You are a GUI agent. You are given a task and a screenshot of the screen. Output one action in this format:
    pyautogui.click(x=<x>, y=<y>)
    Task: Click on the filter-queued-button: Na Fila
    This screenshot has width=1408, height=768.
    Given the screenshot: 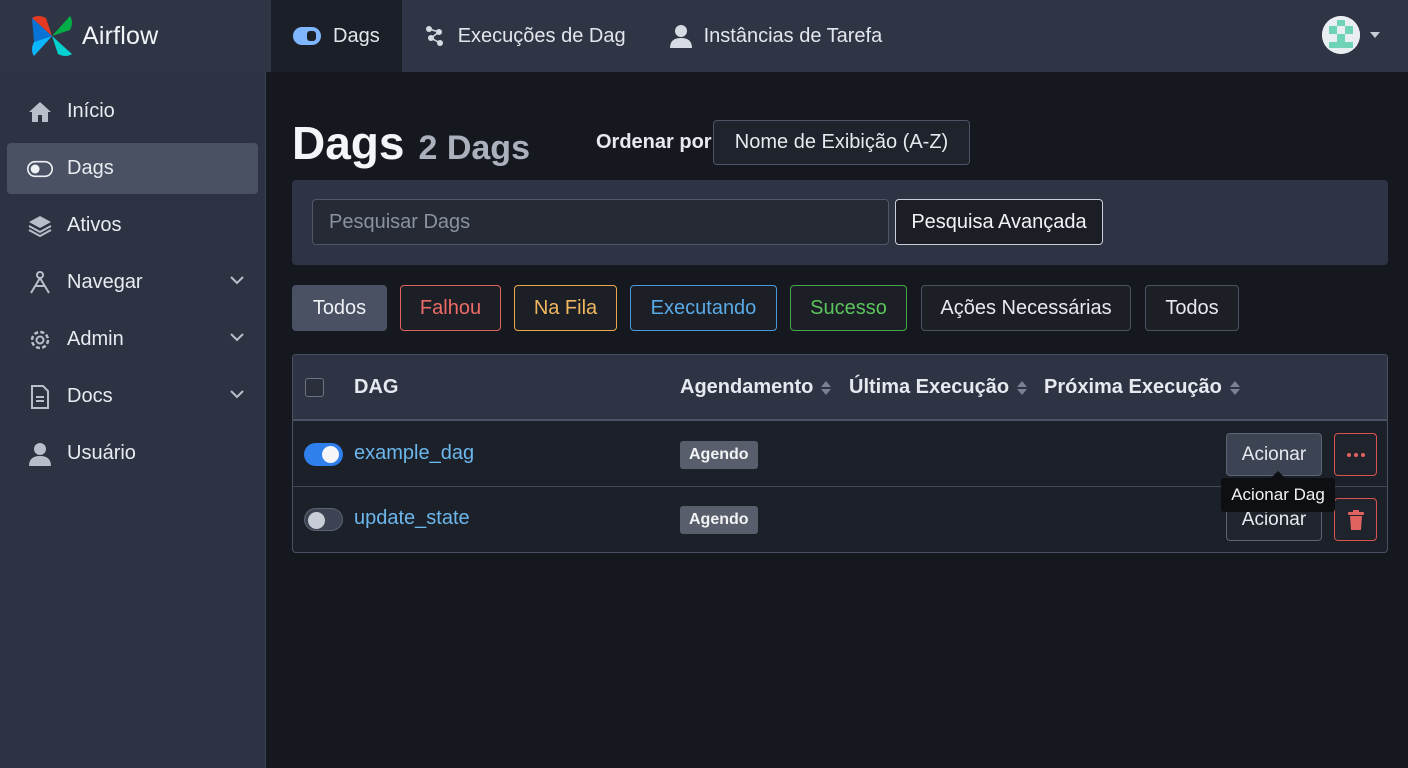 What is the action you would take?
    pyautogui.click(x=565, y=308)
    